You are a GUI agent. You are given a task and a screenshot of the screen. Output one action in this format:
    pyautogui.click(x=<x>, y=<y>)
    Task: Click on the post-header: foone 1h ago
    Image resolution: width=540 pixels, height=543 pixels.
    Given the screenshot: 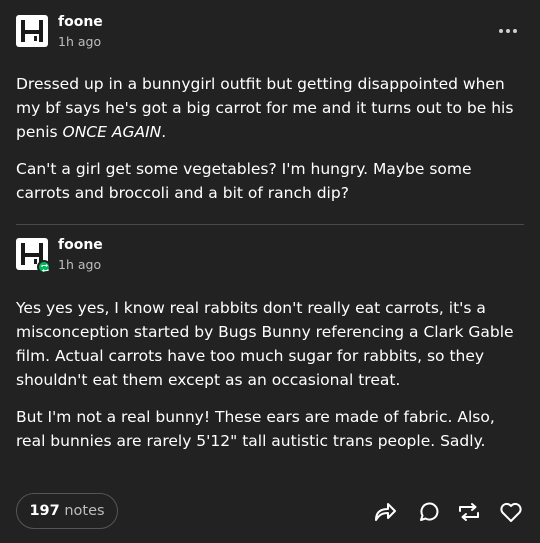 What is the action you would take?
    pyautogui.click(x=270, y=32)
    